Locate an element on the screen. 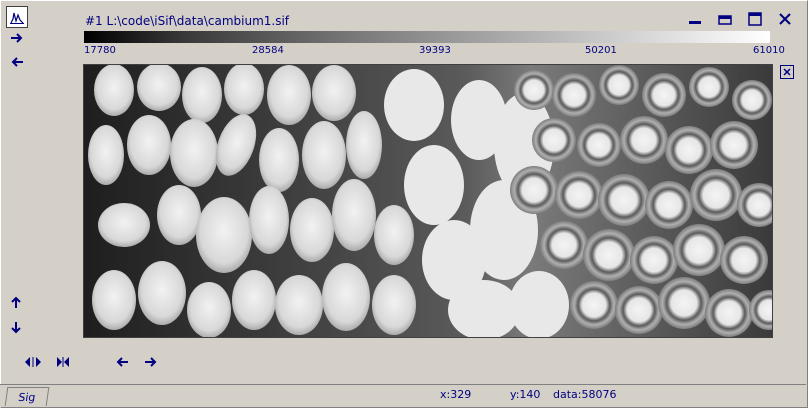  pan-left-arrow-icon is located at coordinates (17, 62).